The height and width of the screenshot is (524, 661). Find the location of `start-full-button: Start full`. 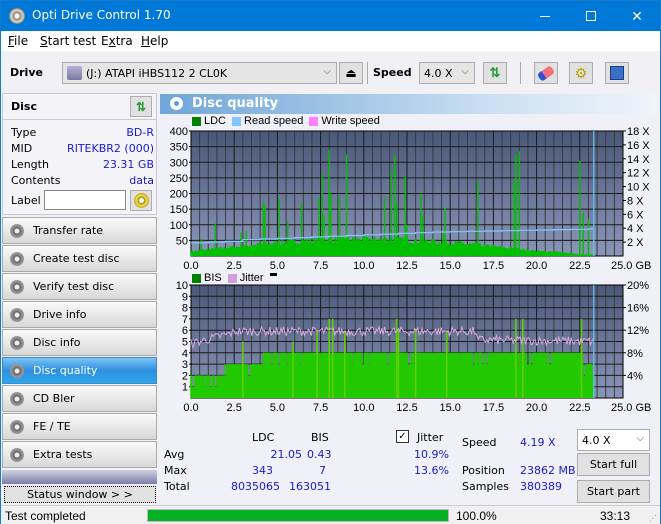

start-full-button: Start full is located at coordinates (613, 464).